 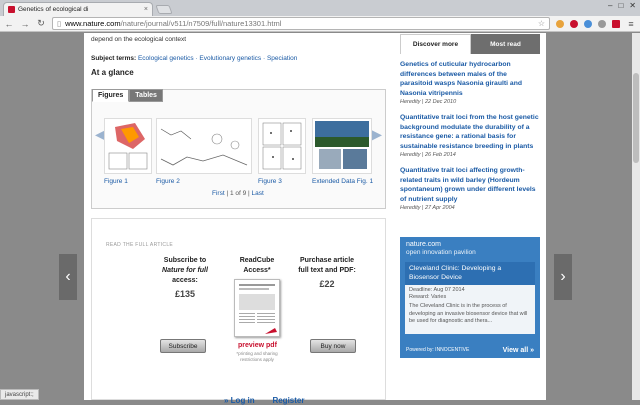 What do you see at coordinates (68, 277) in the screenshot?
I see `prev-article-arrow: ‹` at bounding box center [68, 277].